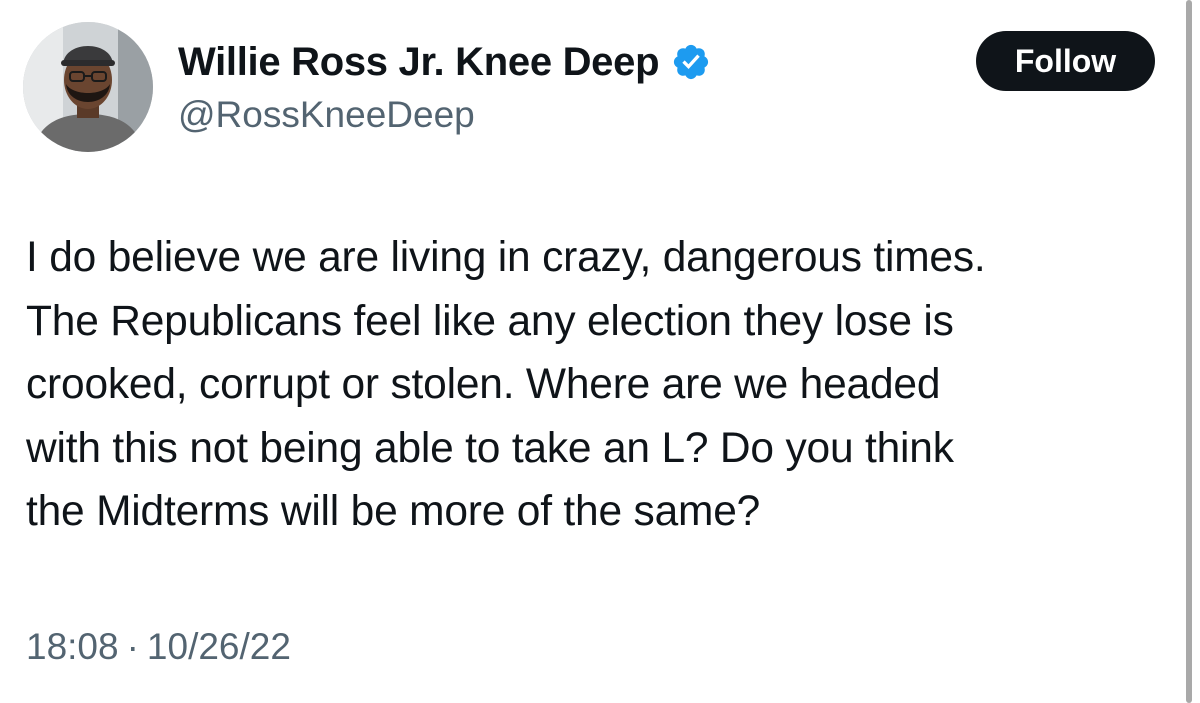 The image size is (1200, 703). I want to click on display-name-row: Willie Ross Jr. Knee Deep, so click(444, 62).